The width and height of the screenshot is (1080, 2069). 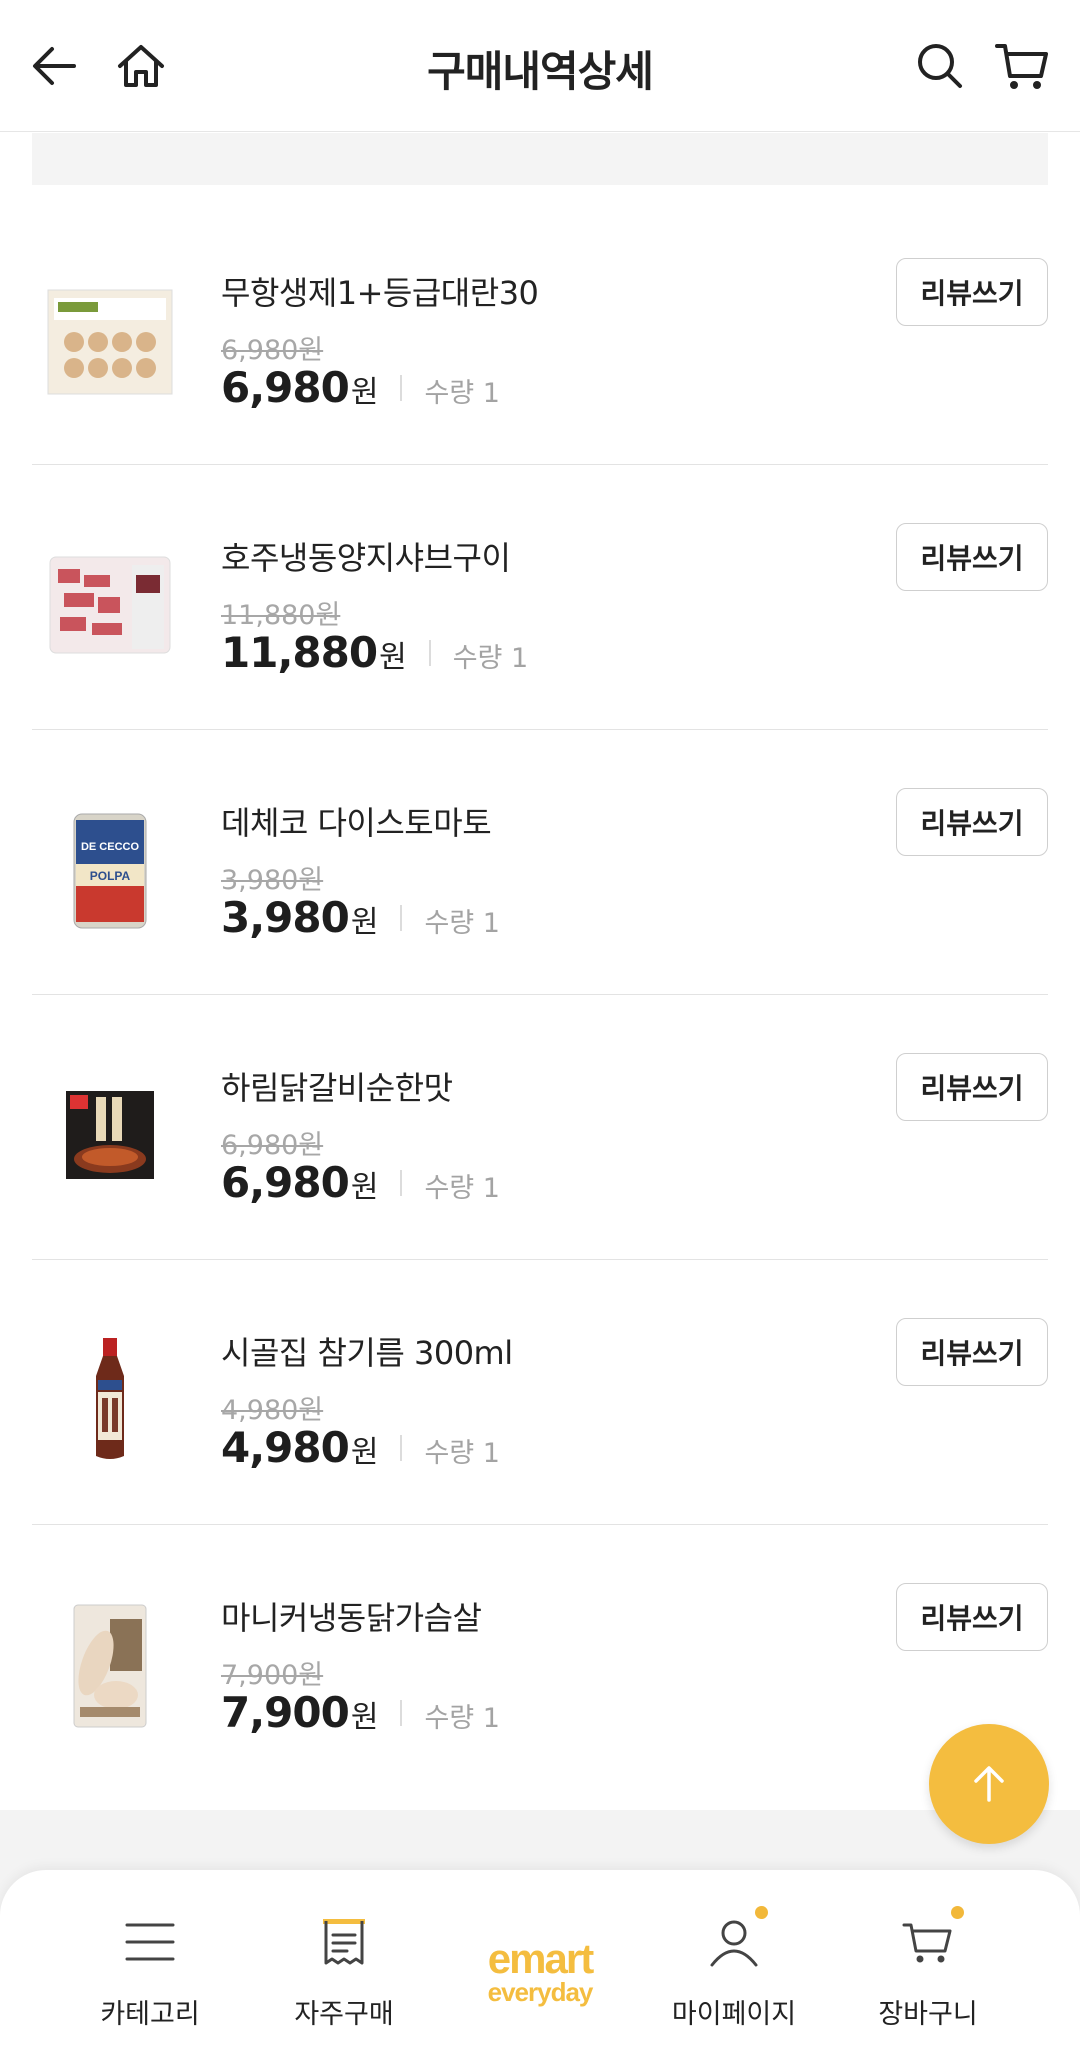 What do you see at coordinates (110, 1400) in the screenshot?
I see `product-image-sesame-oil` at bounding box center [110, 1400].